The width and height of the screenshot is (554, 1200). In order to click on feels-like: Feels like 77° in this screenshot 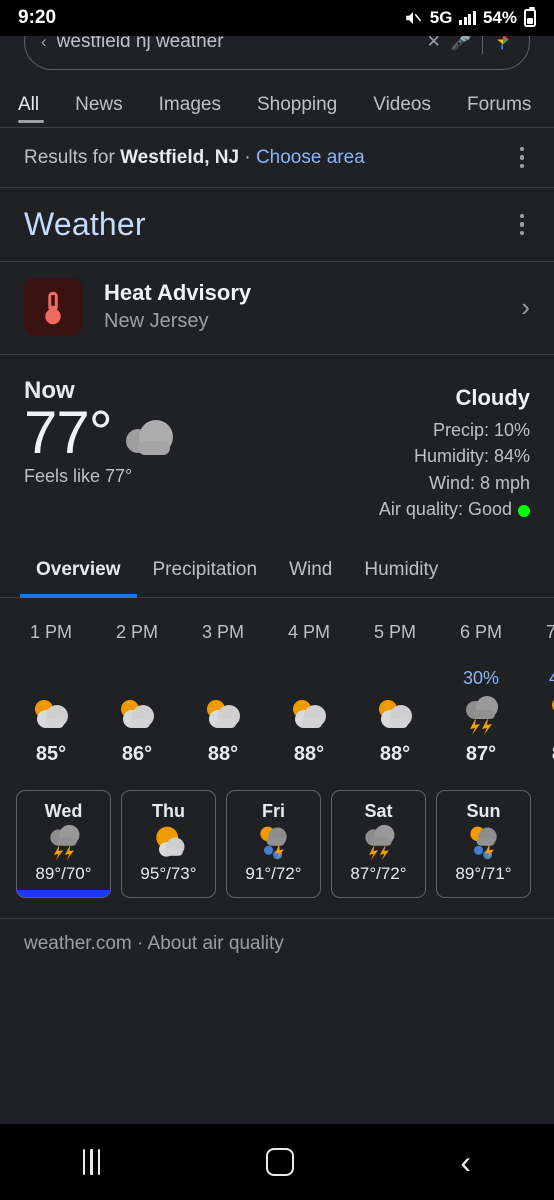, I will do `click(78, 476)`.